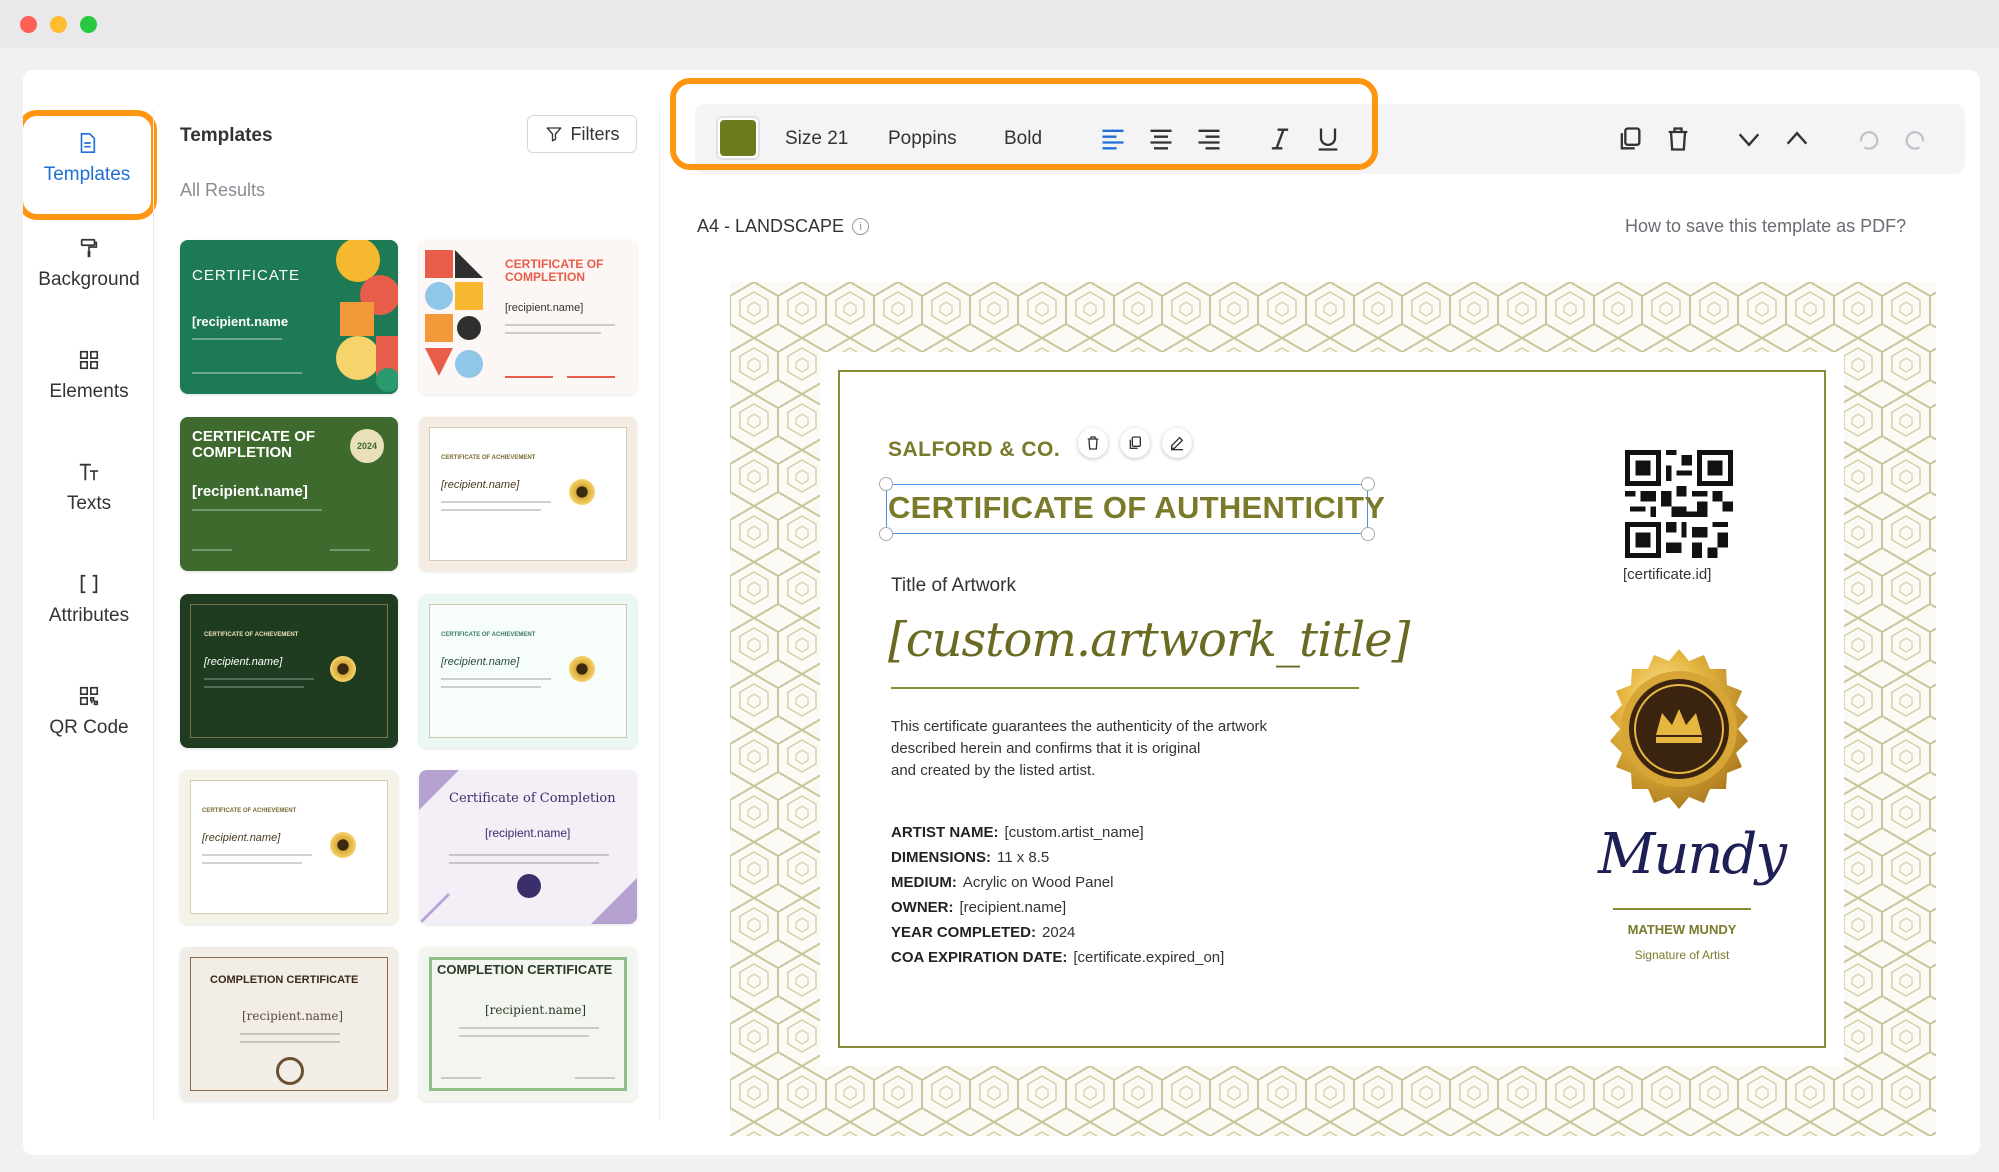  I want to click on nav-item-templates: Templates, so click(90, 165).